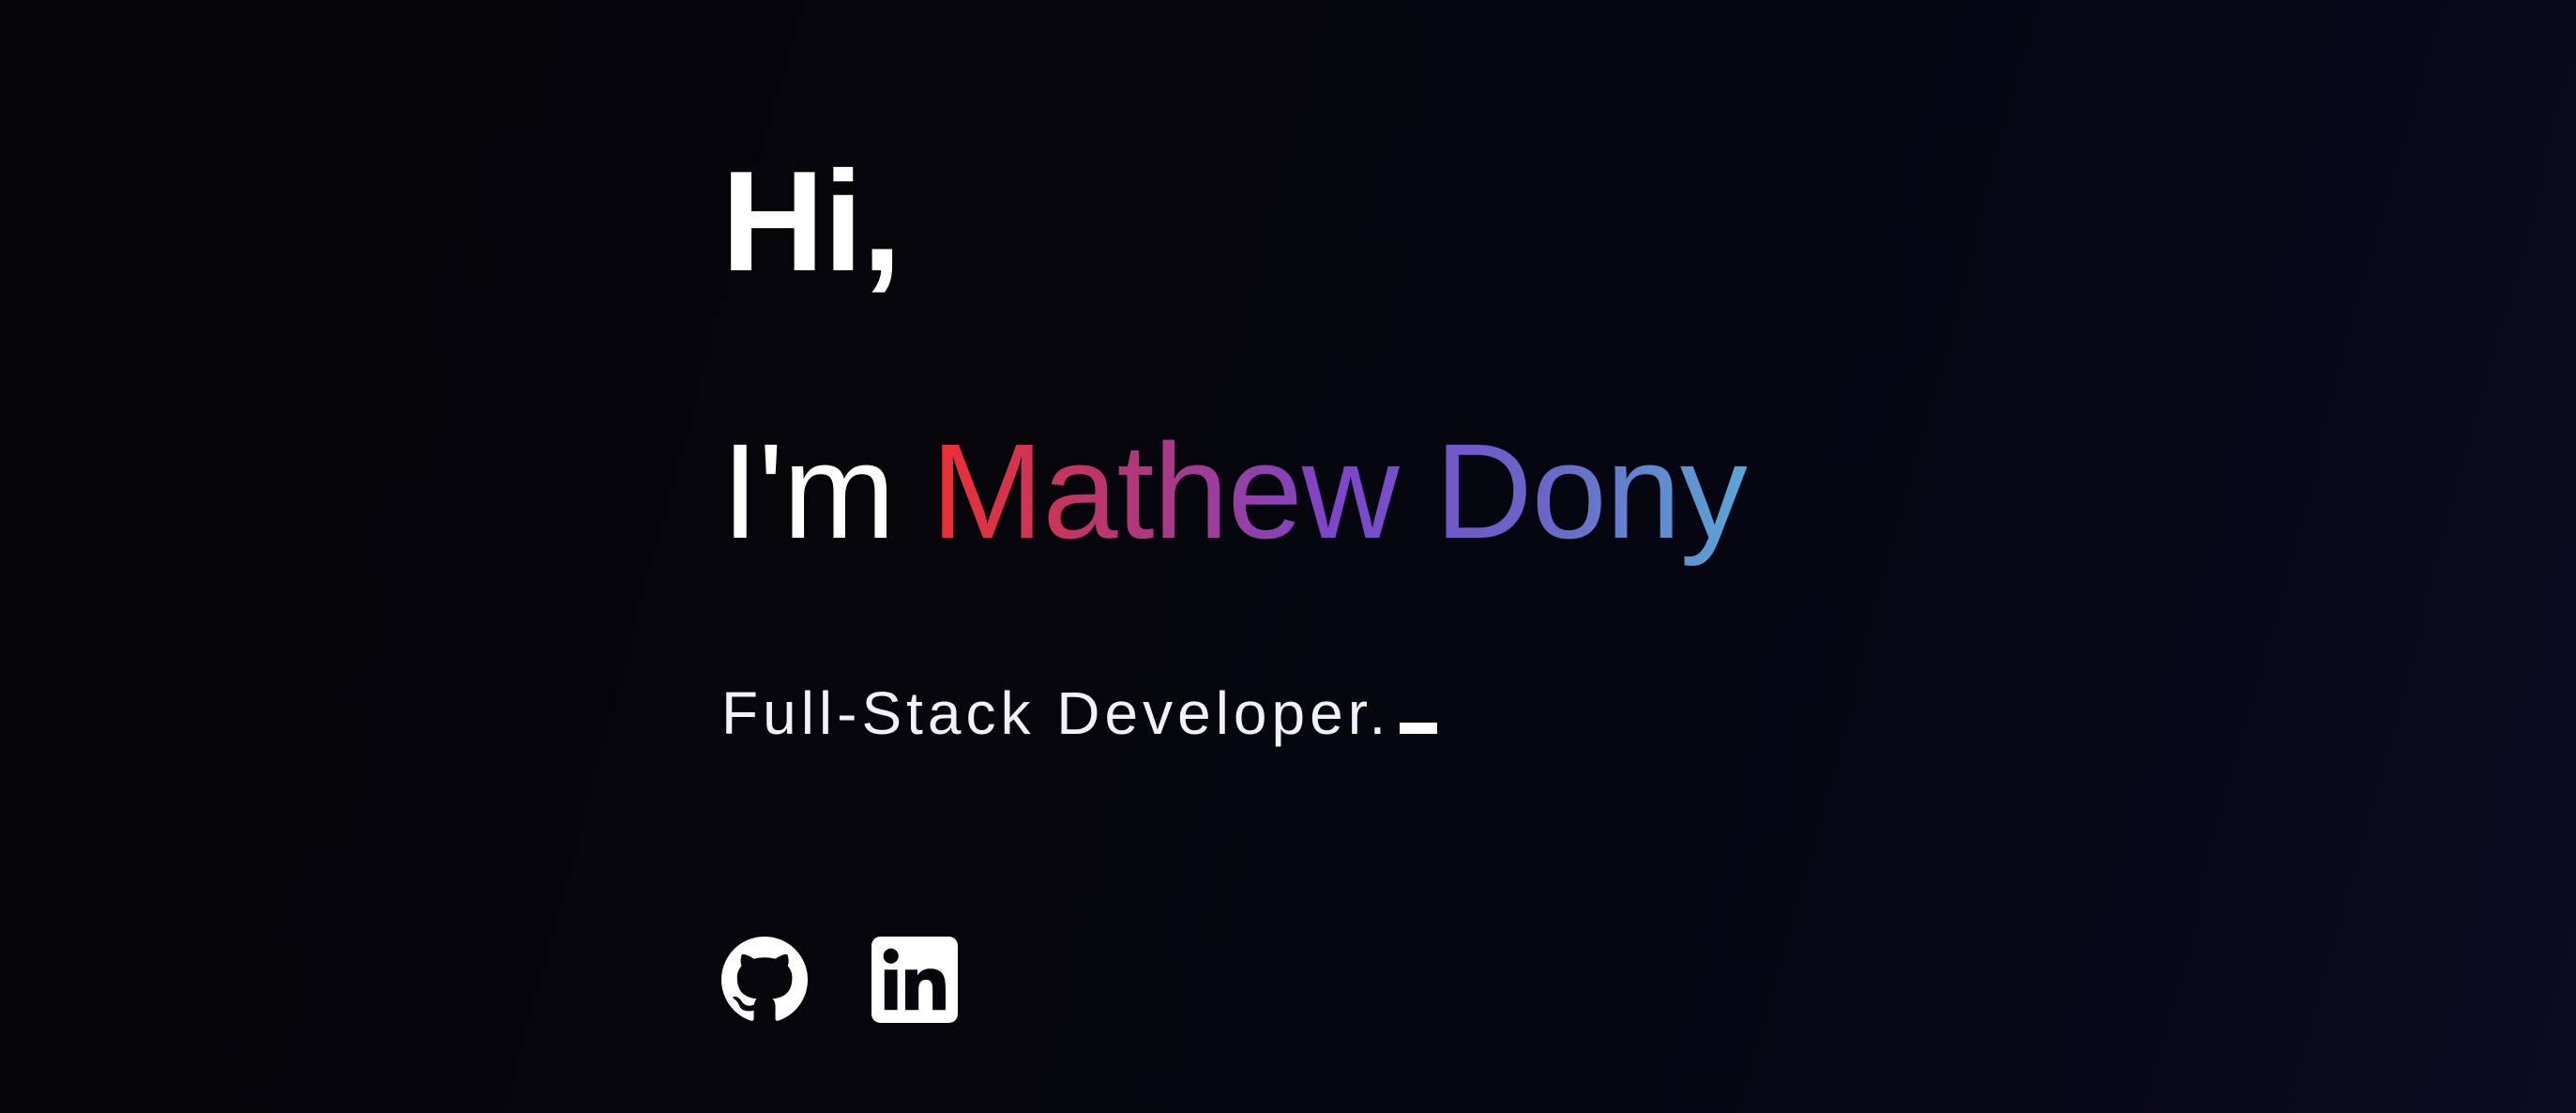  I want to click on intro-heading: I'm Mathew Dony, so click(1234, 491).